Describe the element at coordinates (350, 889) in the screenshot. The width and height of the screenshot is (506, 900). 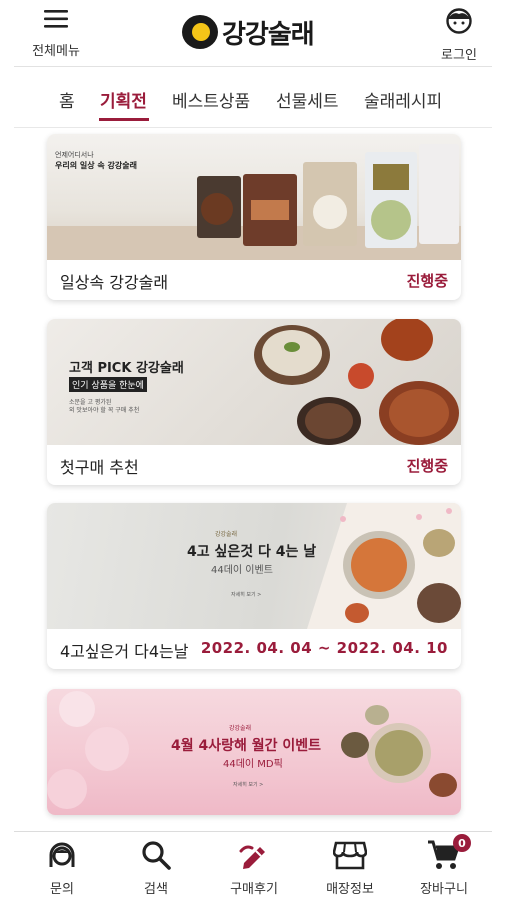
I see `nav-store-label: 매장정보` at that location.